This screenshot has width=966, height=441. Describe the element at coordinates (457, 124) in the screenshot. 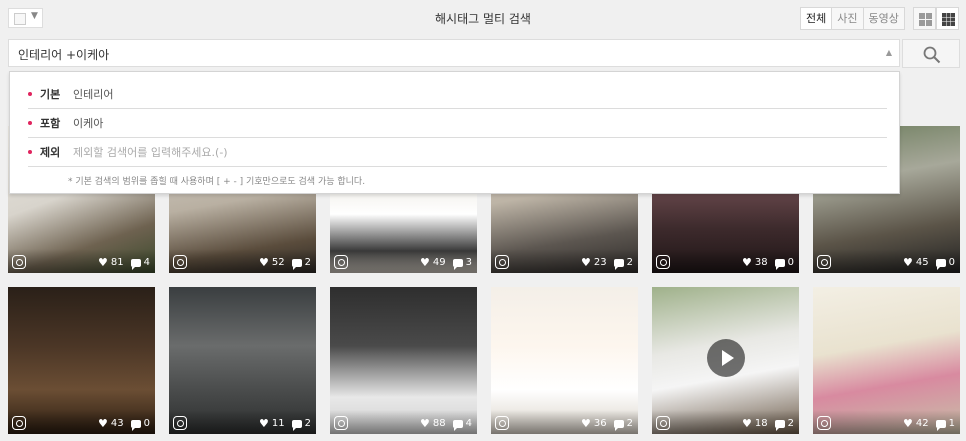

I see `filter-row-include: 포함 이케아` at that location.